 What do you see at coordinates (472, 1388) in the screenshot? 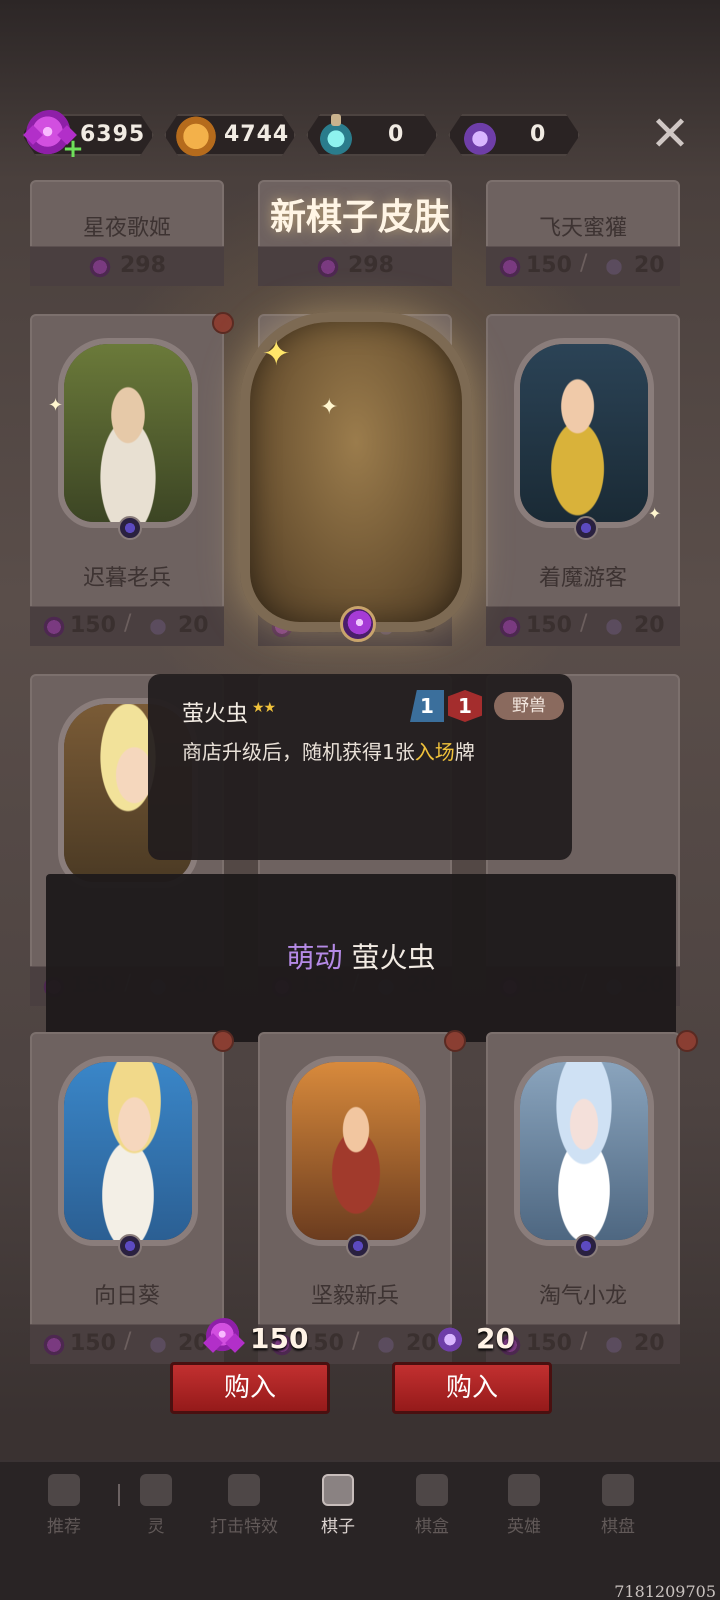
I see `buy-with-bag-button: 购入` at bounding box center [472, 1388].